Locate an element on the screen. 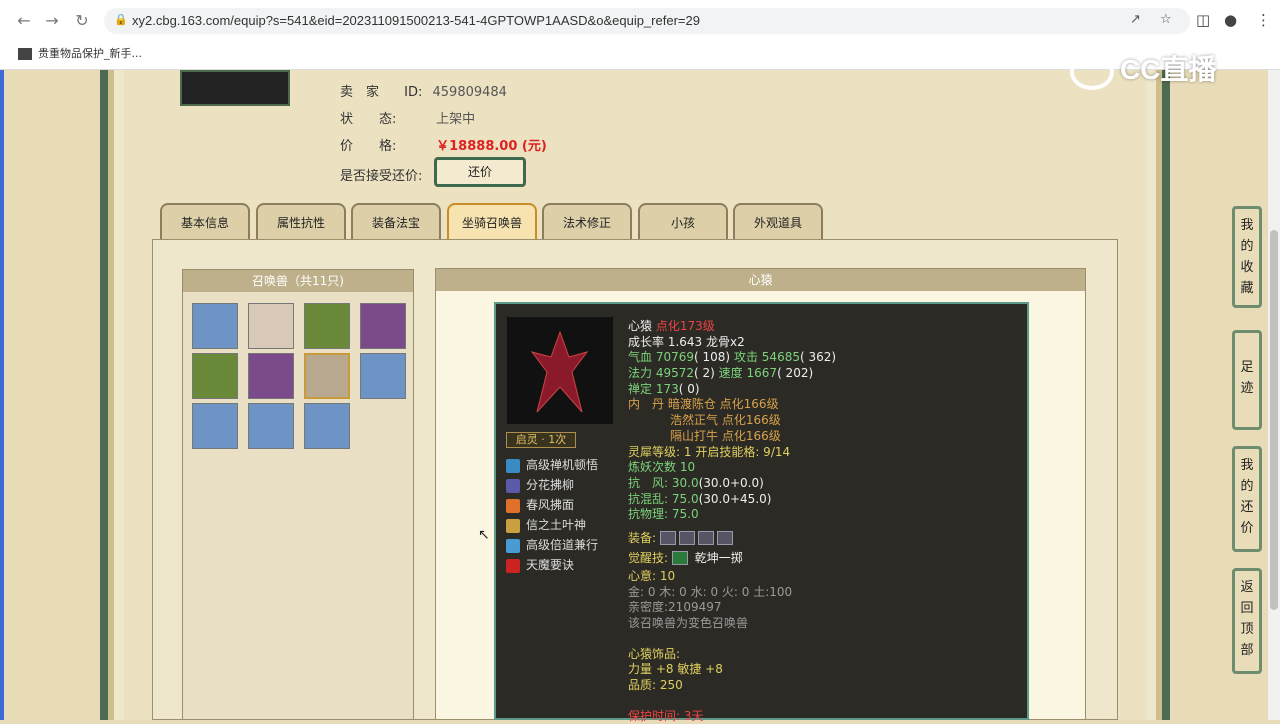 This screenshot has height=724, width=1280. profile-icon: ● is located at coordinates (1230, 20).